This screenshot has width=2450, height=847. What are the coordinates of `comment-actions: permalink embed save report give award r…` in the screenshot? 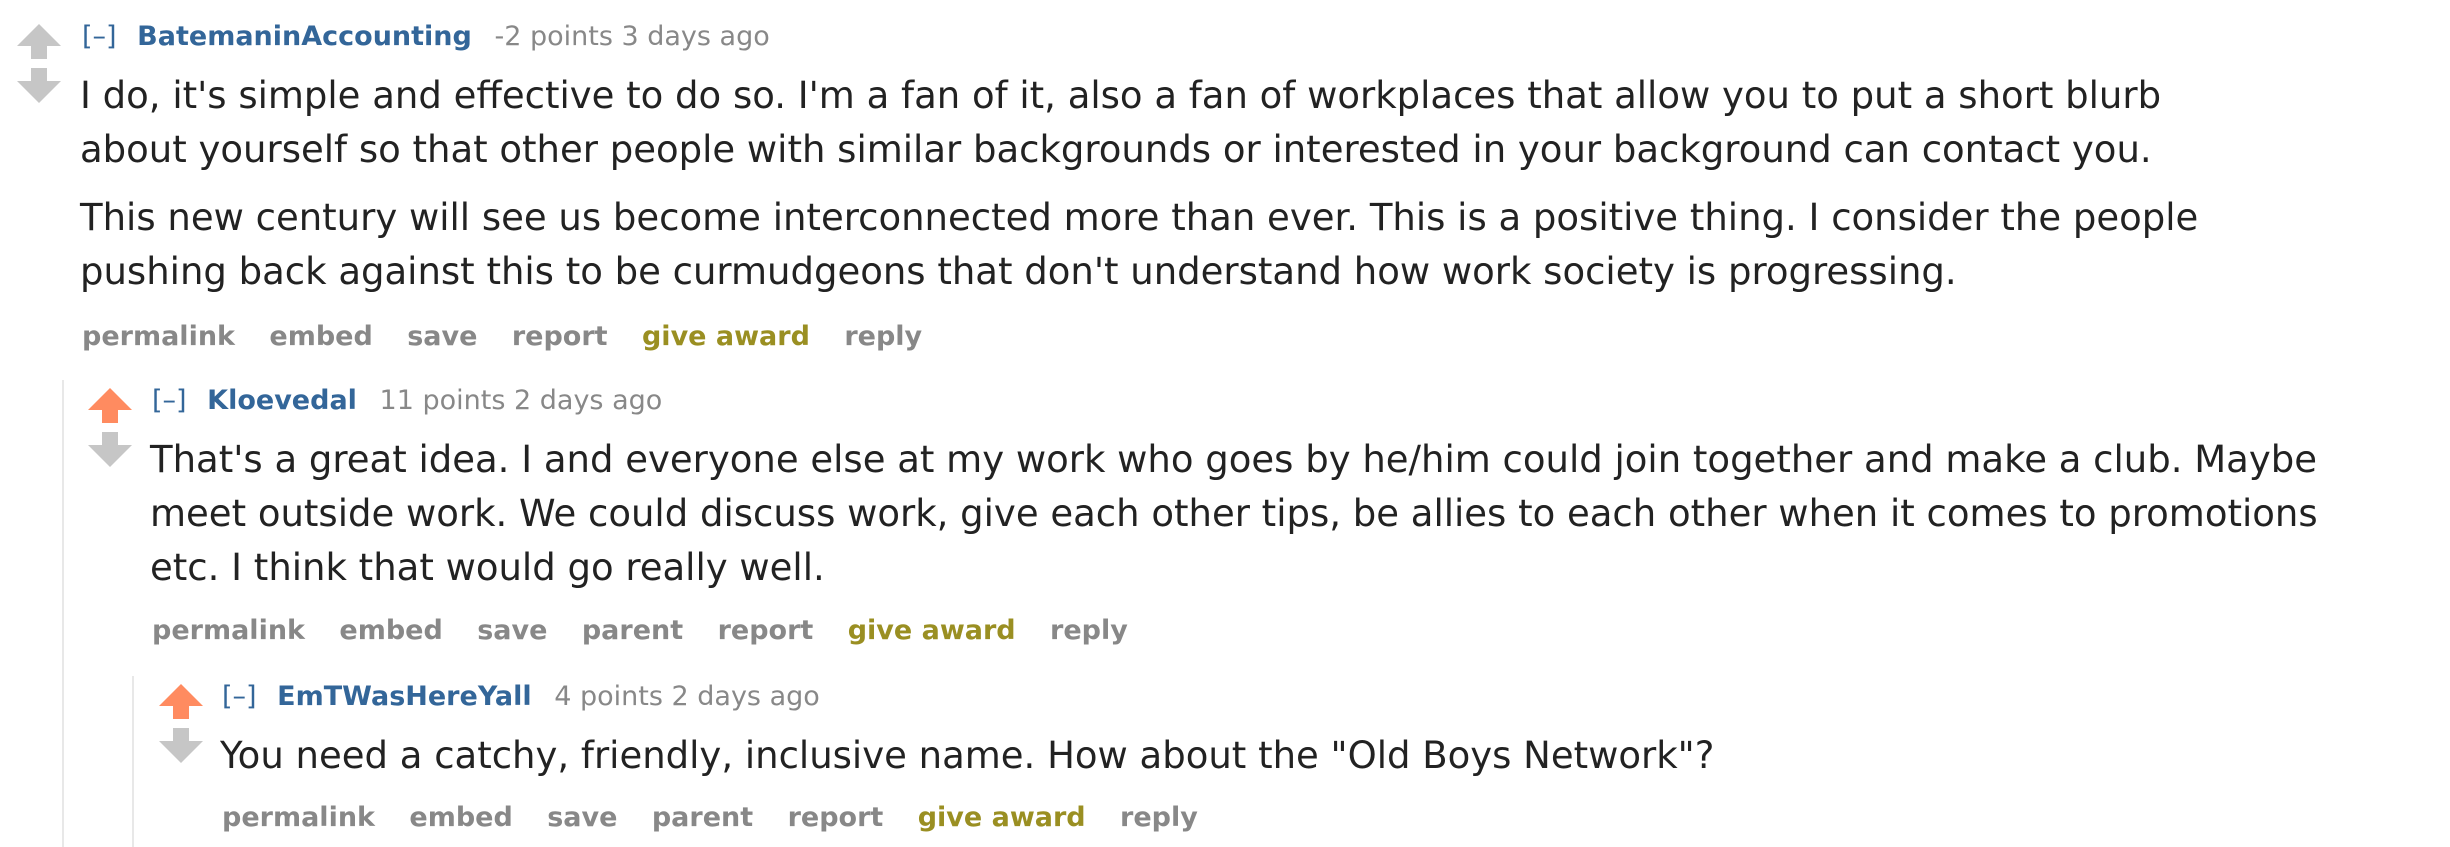 It's located at (514, 337).